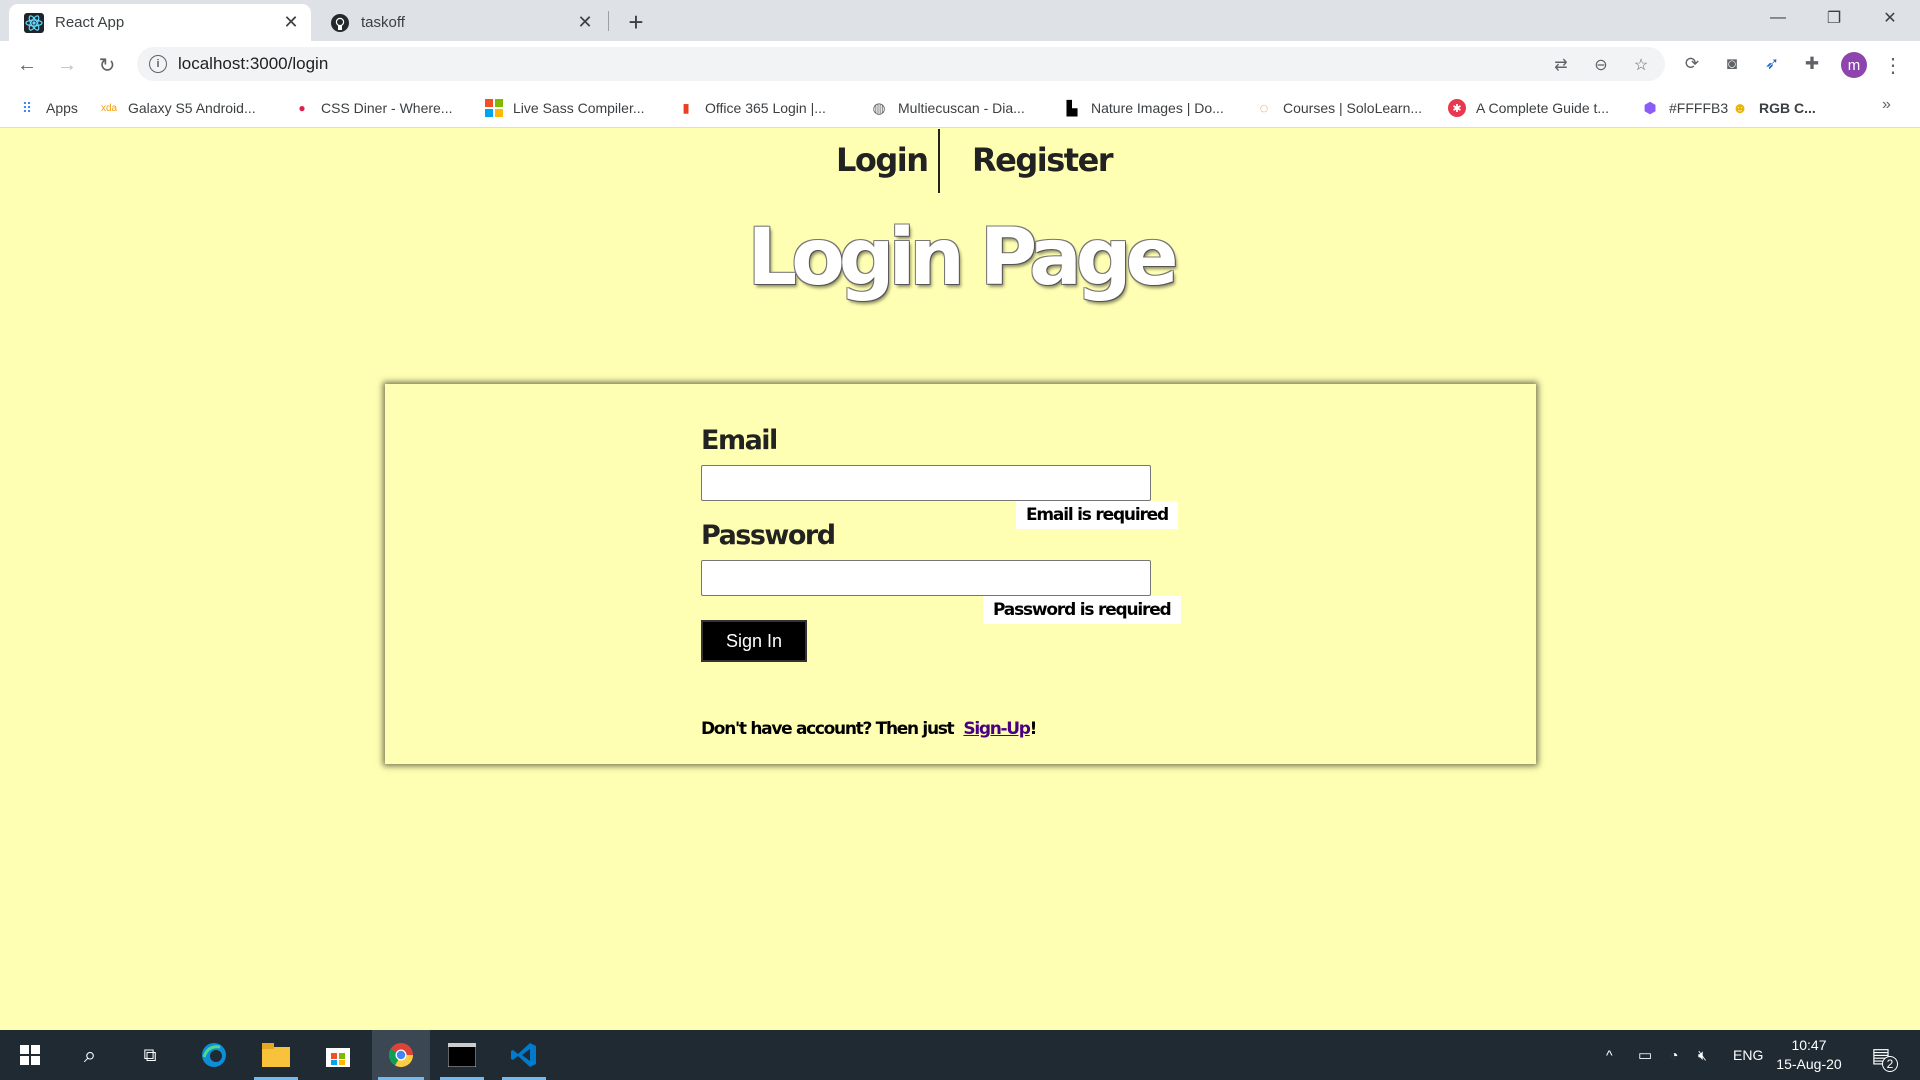  Describe the element at coordinates (67, 65) in the screenshot. I see `forward-arrow-icon: →` at that location.